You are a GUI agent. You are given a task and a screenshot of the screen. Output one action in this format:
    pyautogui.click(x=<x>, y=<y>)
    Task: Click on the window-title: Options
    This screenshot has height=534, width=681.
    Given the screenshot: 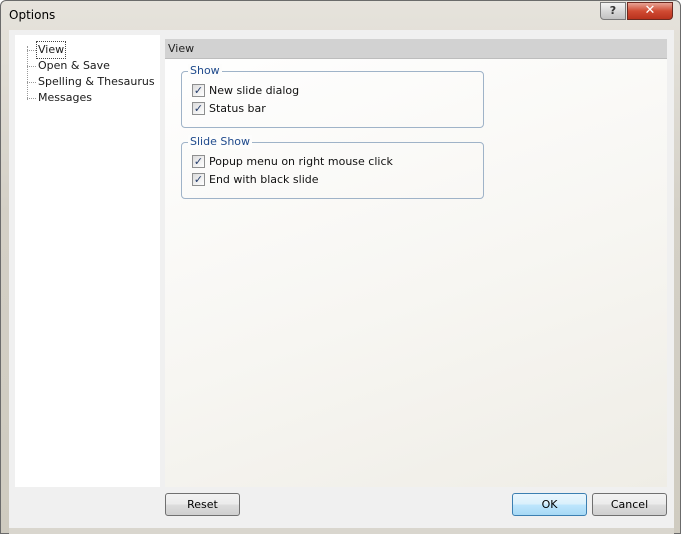 What is the action you would take?
    pyautogui.click(x=32, y=15)
    